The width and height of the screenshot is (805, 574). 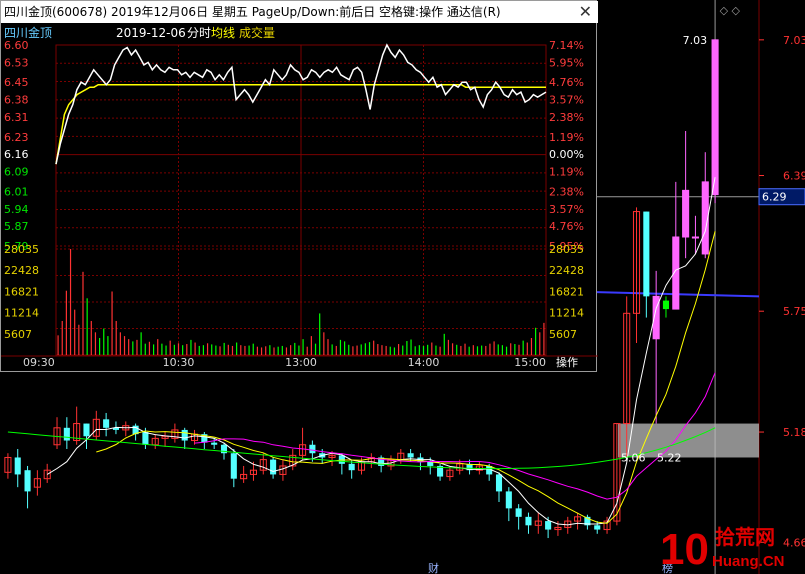 I want to click on high-label: 7.03, so click(x=695, y=40).